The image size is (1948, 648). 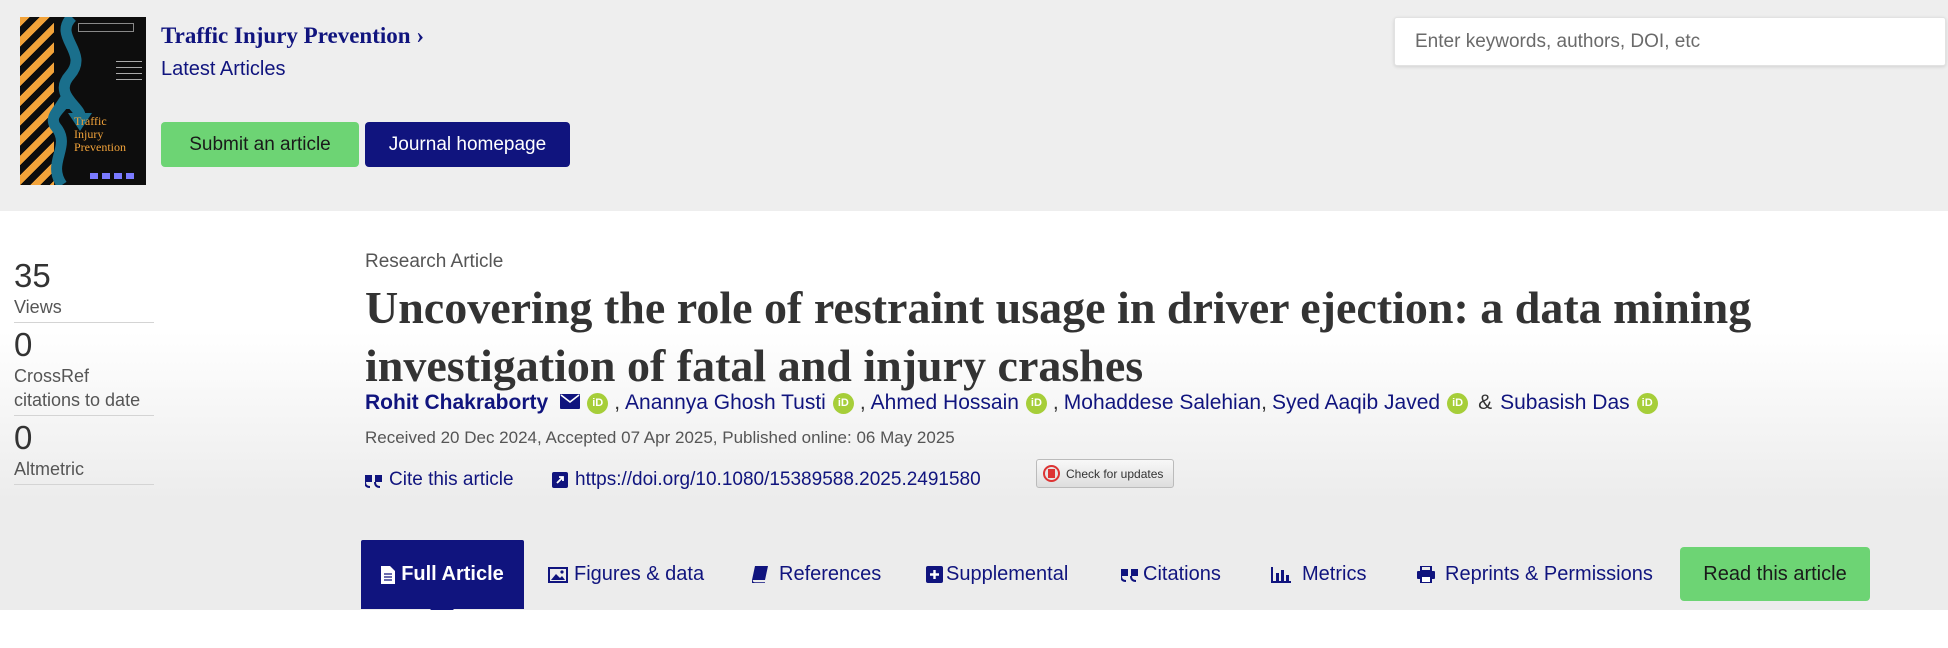 What do you see at coordinates (760, 574) in the screenshot?
I see `book-icon` at bounding box center [760, 574].